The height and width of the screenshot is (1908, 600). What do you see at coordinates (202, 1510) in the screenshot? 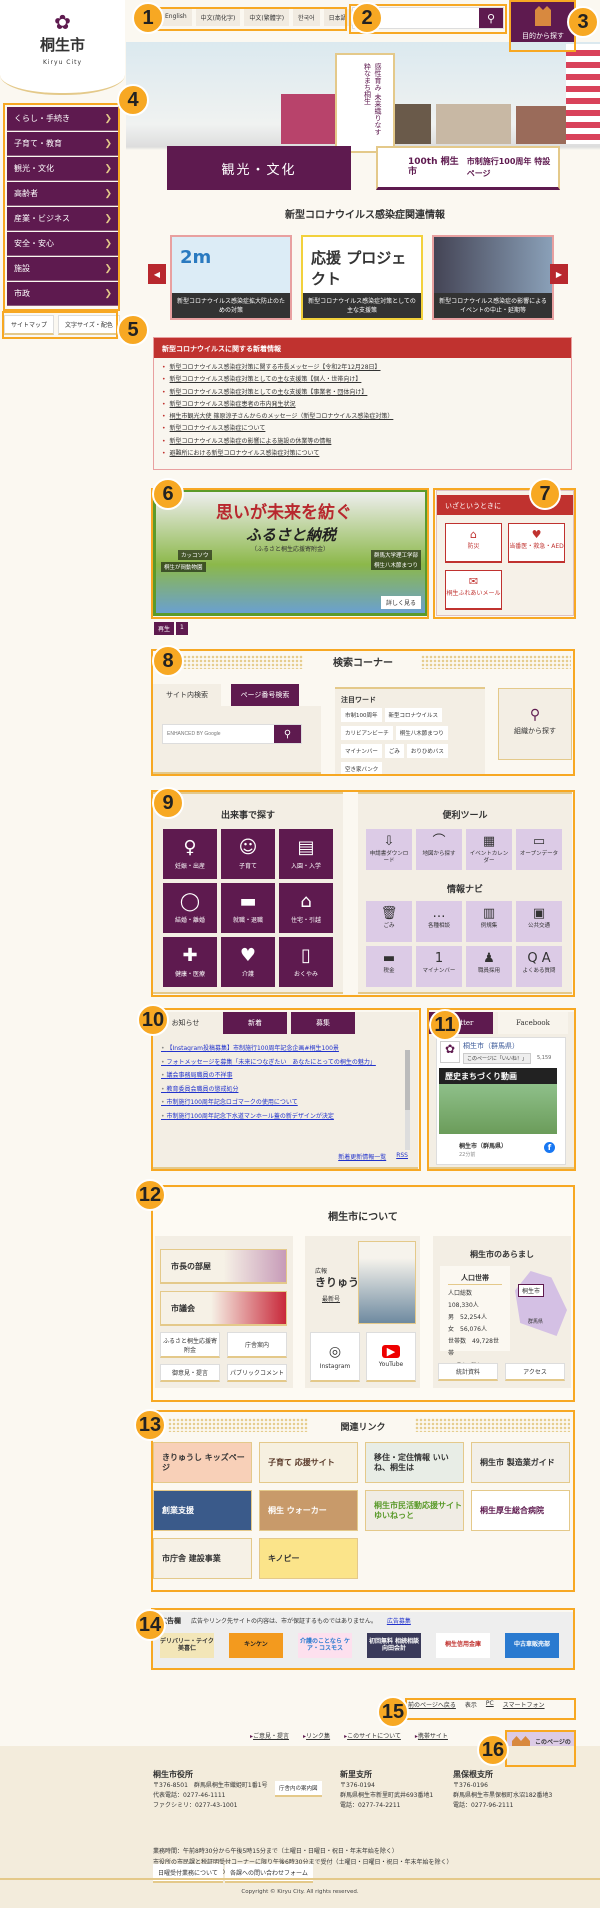
I see `related-banner: 創業支援` at bounding box center [202, 1510].